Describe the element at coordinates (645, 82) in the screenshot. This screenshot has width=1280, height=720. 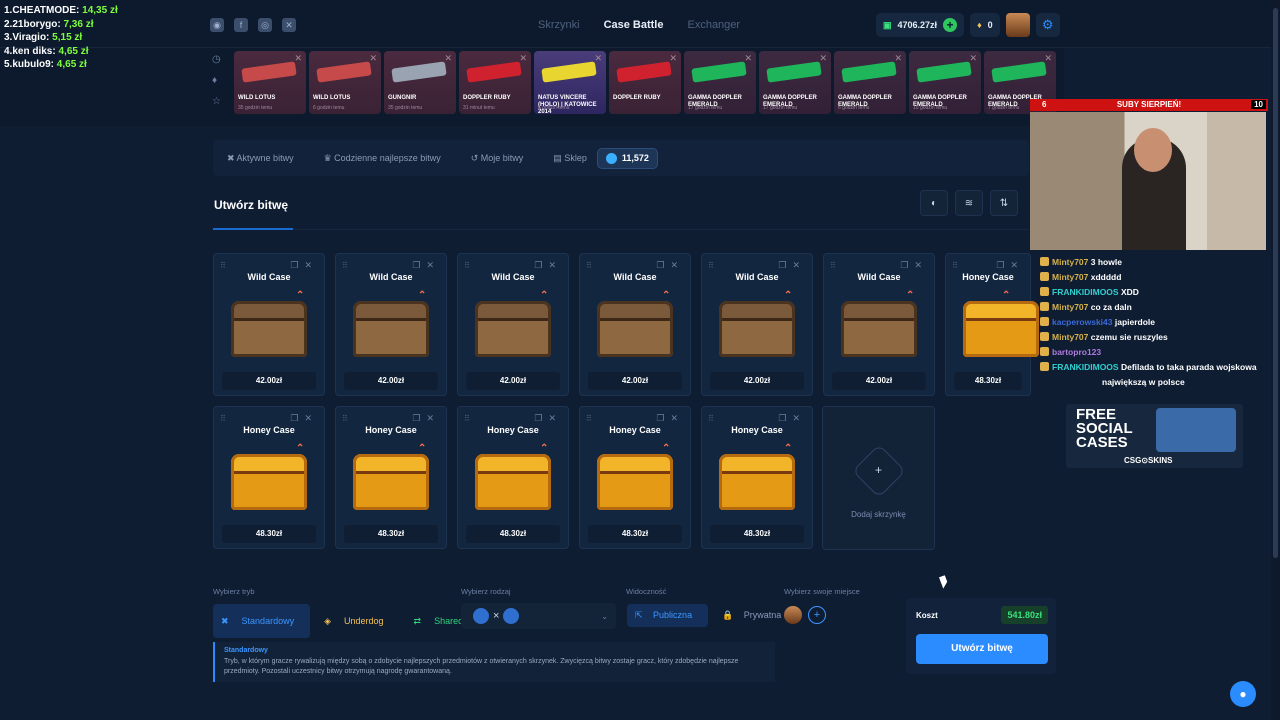
I see `drop-item: ✕ DOPPLER RUBY` at that location.